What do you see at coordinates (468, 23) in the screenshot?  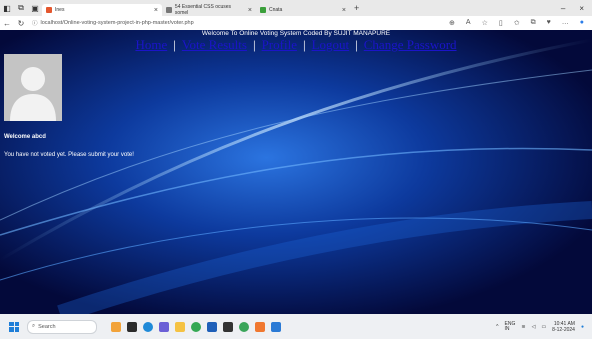 I see `read-aloud-icon: A` at bounding box center [468, 23].